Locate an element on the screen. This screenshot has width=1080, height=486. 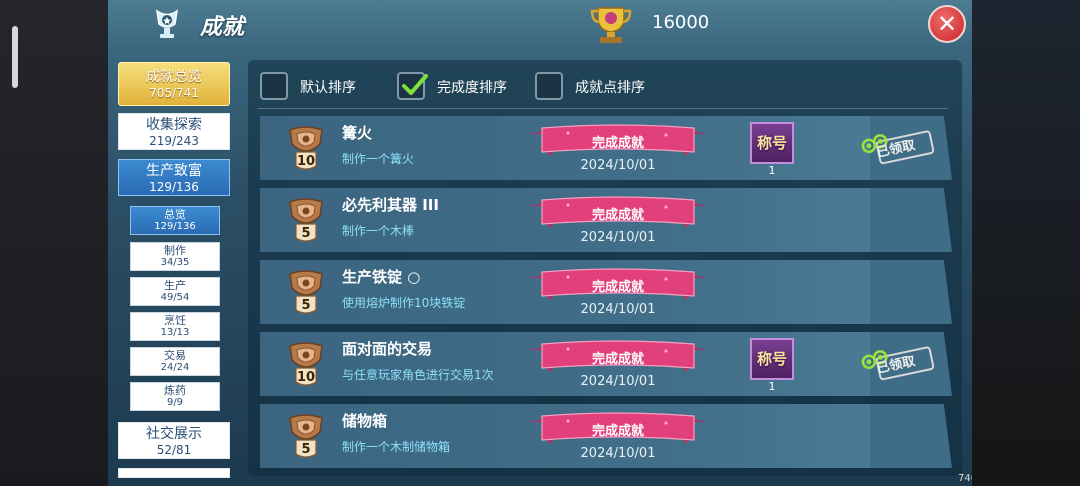
achievement-name: 篝火 is located at coordinates (357, 133).